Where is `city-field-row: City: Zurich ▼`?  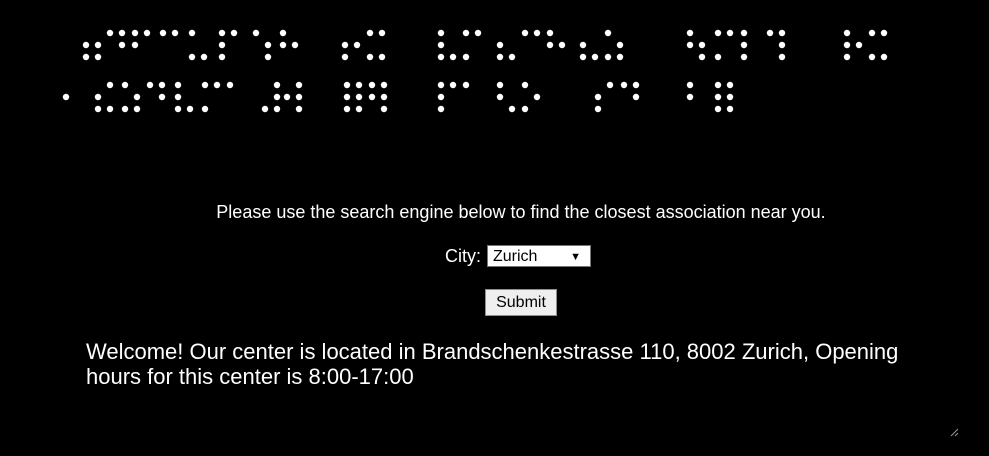 city-field-row: City: Zurich ▼ is located at coordinates (518, 256).